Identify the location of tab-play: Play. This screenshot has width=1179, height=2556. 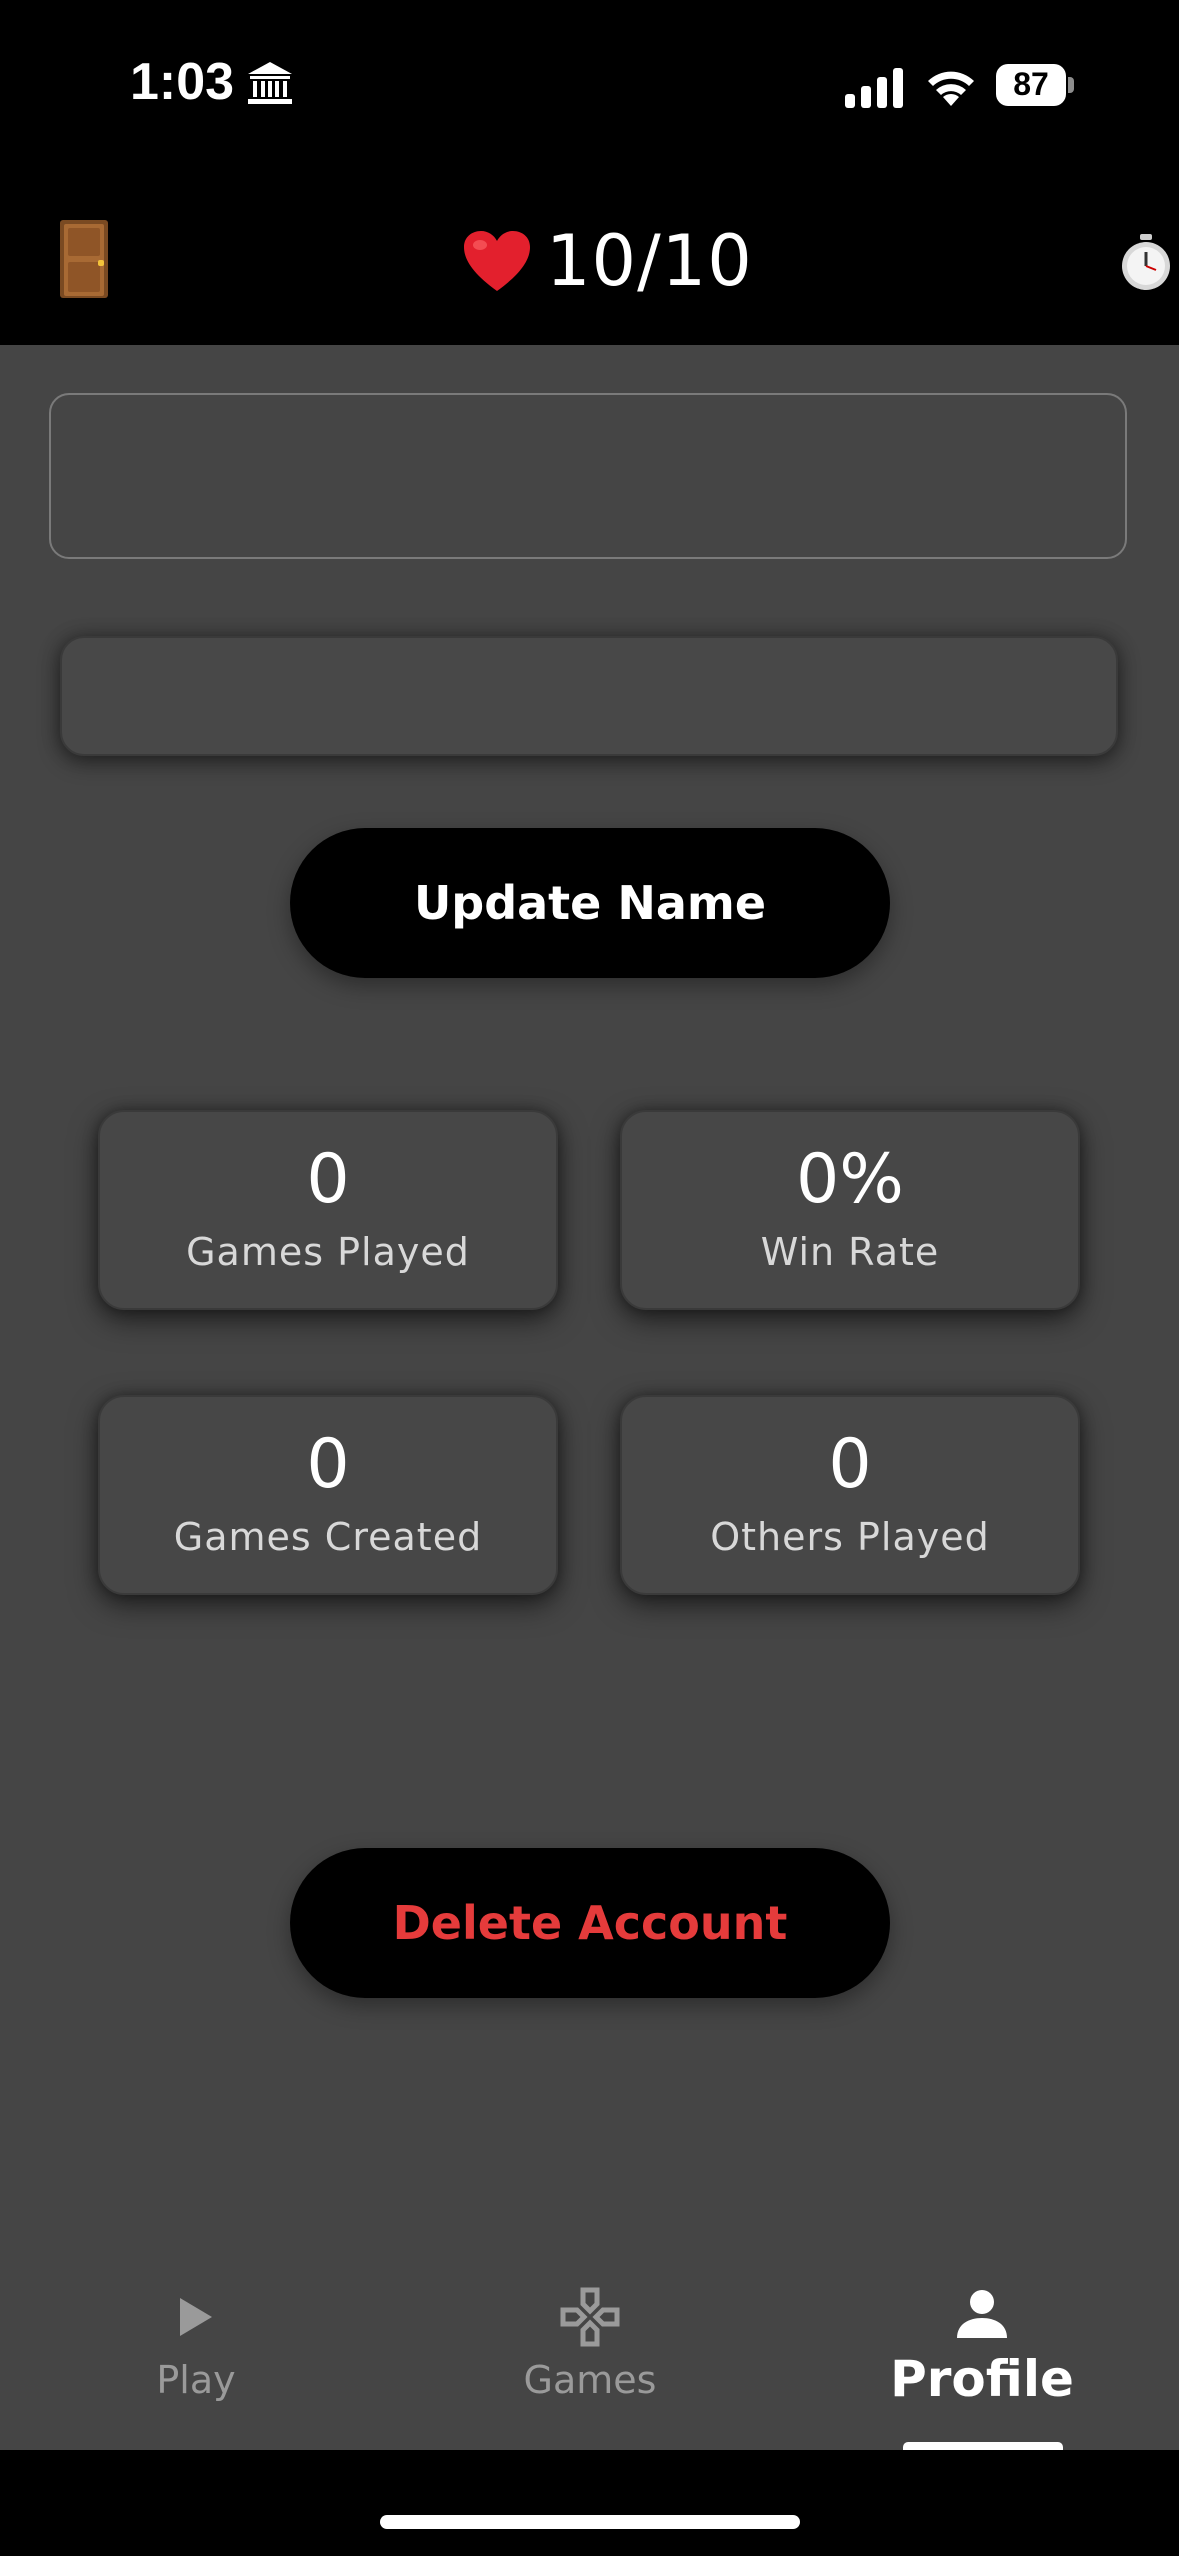
(196, 2360).